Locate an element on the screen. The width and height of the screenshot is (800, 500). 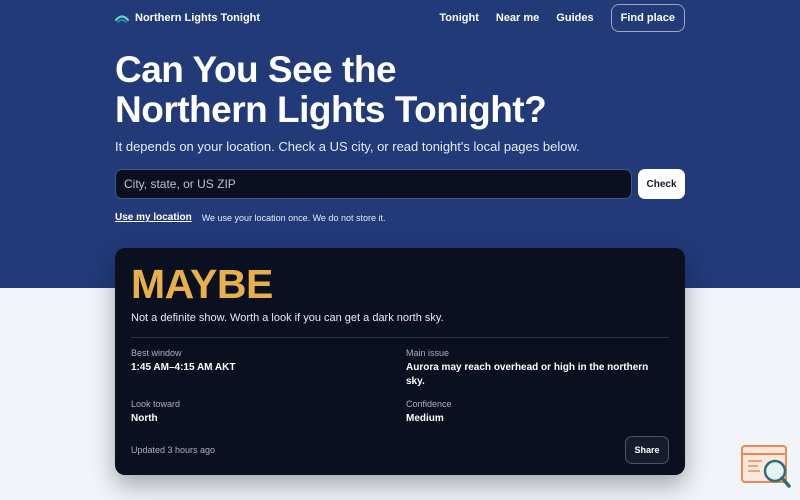
nav-links: Tonight Near me Guides Find place is located at coordinates (562, 18).